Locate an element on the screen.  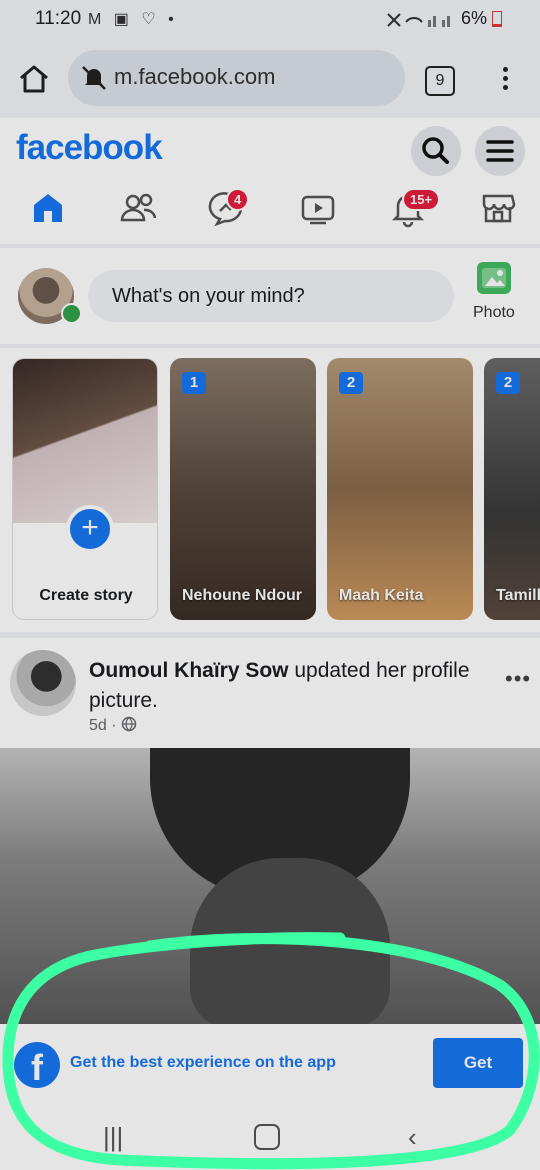
get-app-button: Get is located at coordinates (478, 1063).